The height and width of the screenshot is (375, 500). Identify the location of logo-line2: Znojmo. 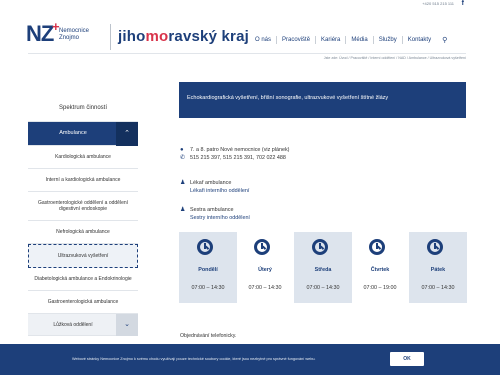
(69, 38).